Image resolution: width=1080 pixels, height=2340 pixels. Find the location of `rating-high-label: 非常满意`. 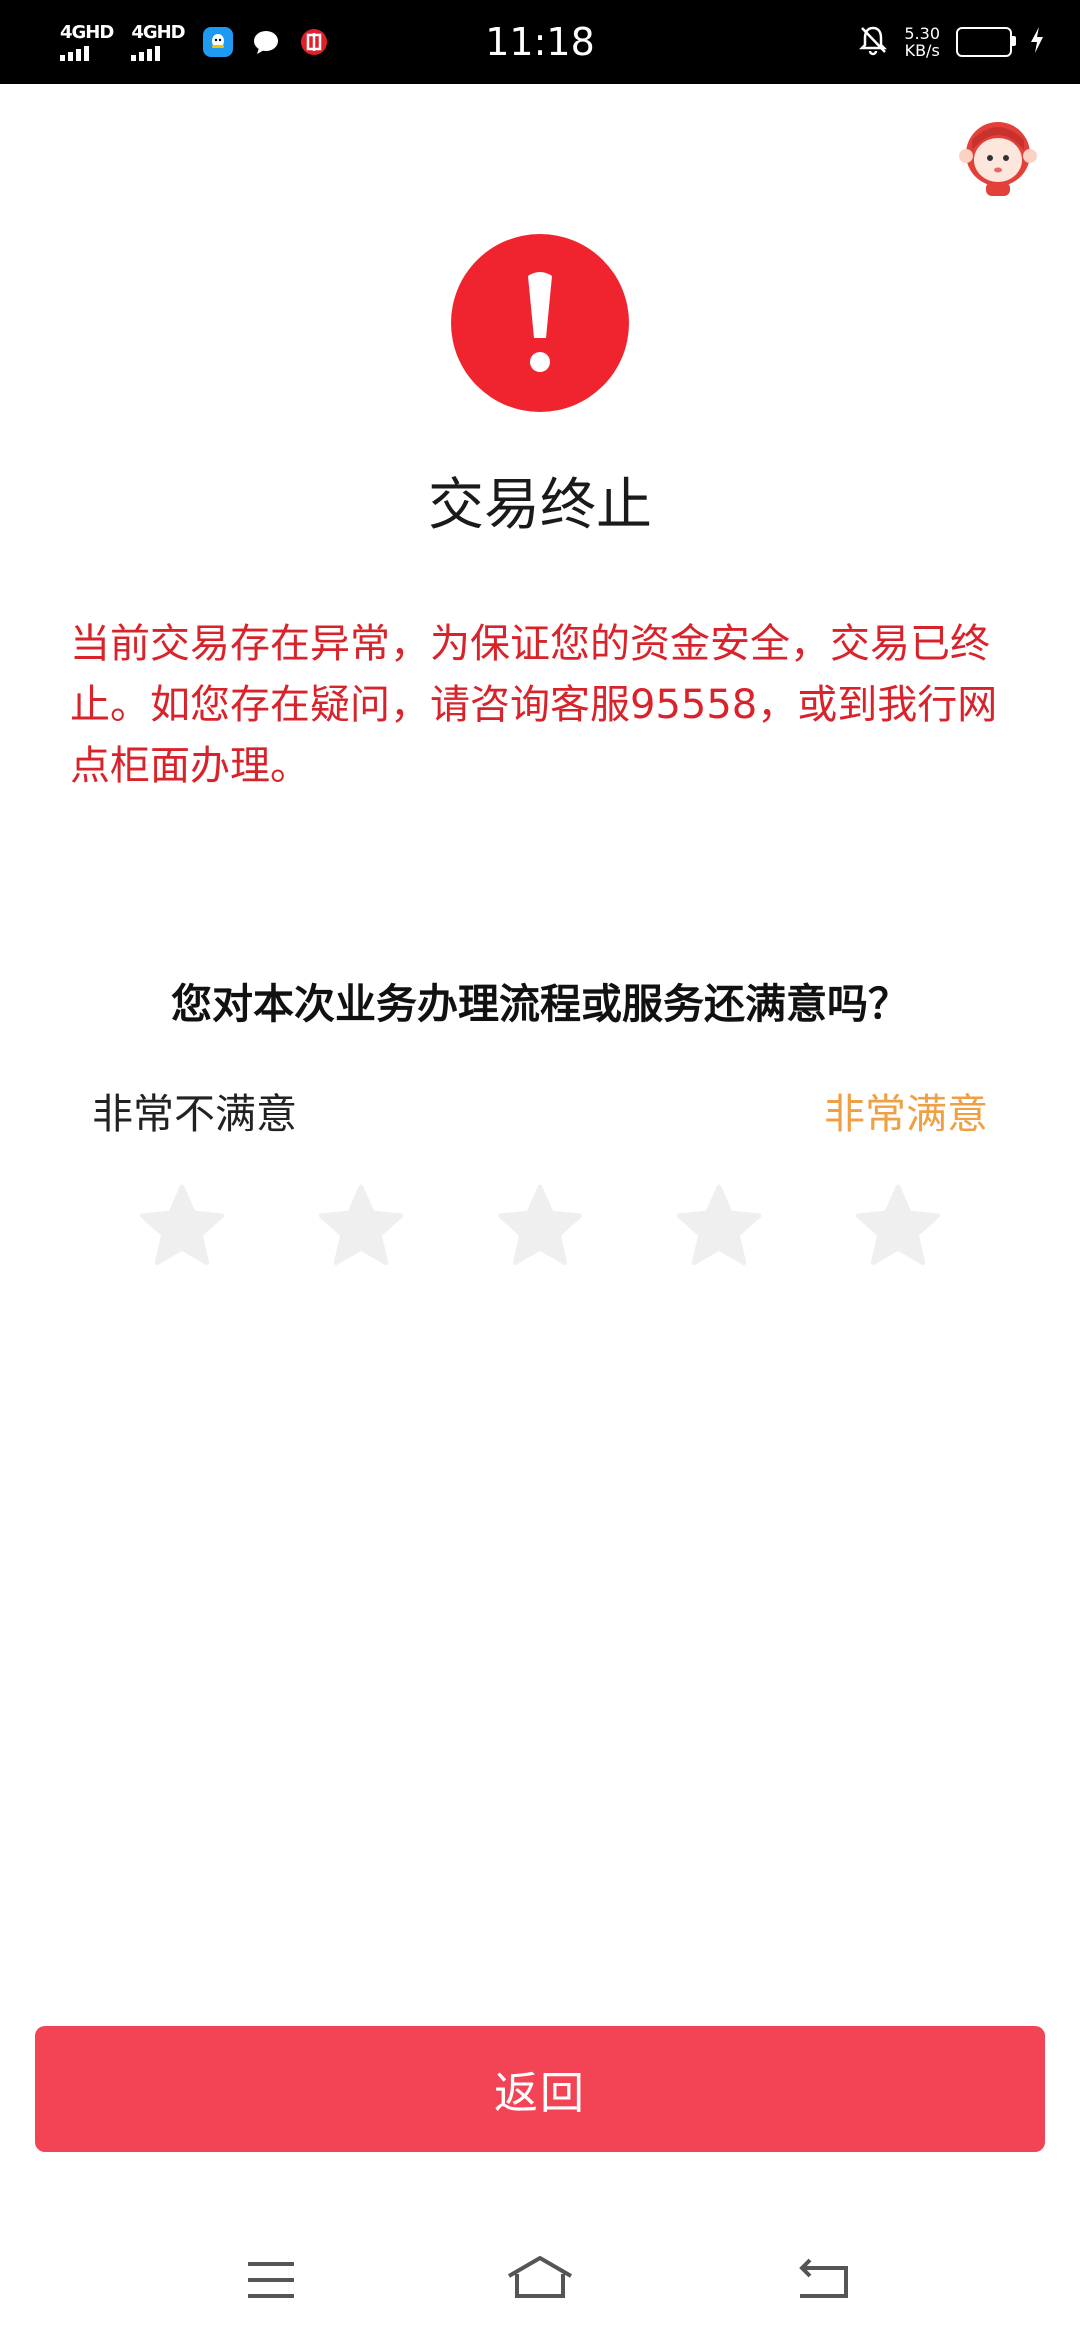

rating-high-label: 非常满意 is located at coordinates (906, 1114).